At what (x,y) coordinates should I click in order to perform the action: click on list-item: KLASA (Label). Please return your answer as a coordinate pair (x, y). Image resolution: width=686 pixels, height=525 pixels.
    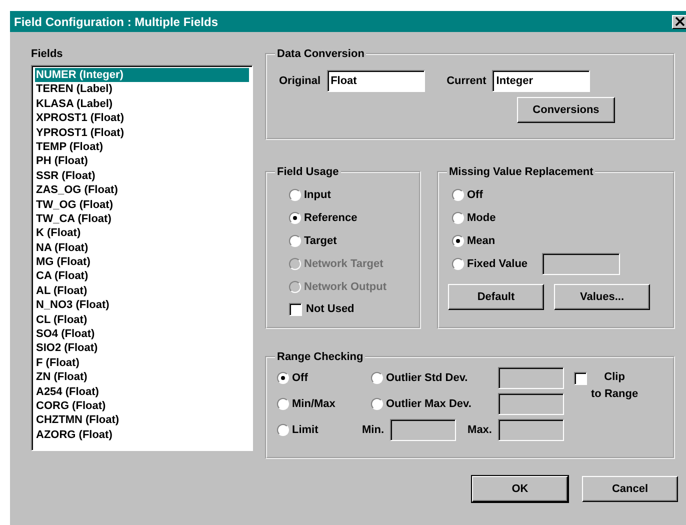
    Looking at the image, I should click on (142, 104).